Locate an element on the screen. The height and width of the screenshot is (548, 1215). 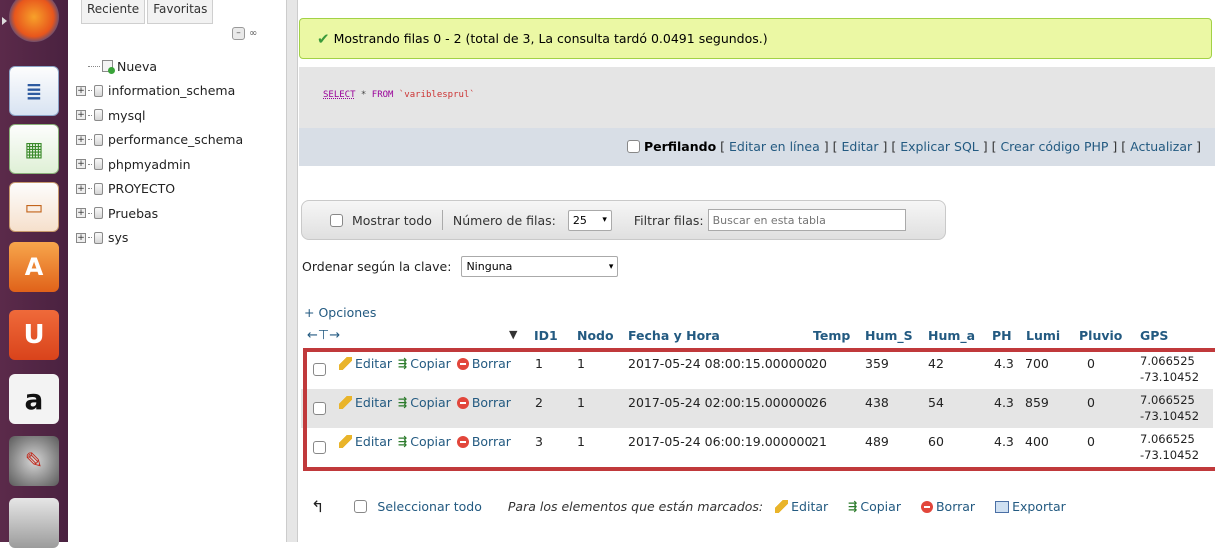
cell-lumi: 700 is located at coordinates (1037, 363).